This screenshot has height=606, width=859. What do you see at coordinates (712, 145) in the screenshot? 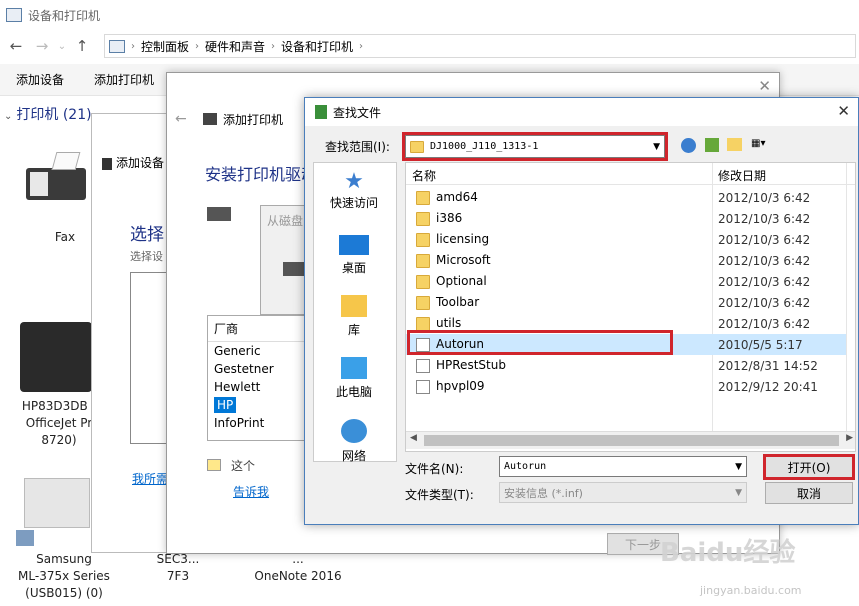
I see `up-folder-icon` at bounding box center [712, 145].